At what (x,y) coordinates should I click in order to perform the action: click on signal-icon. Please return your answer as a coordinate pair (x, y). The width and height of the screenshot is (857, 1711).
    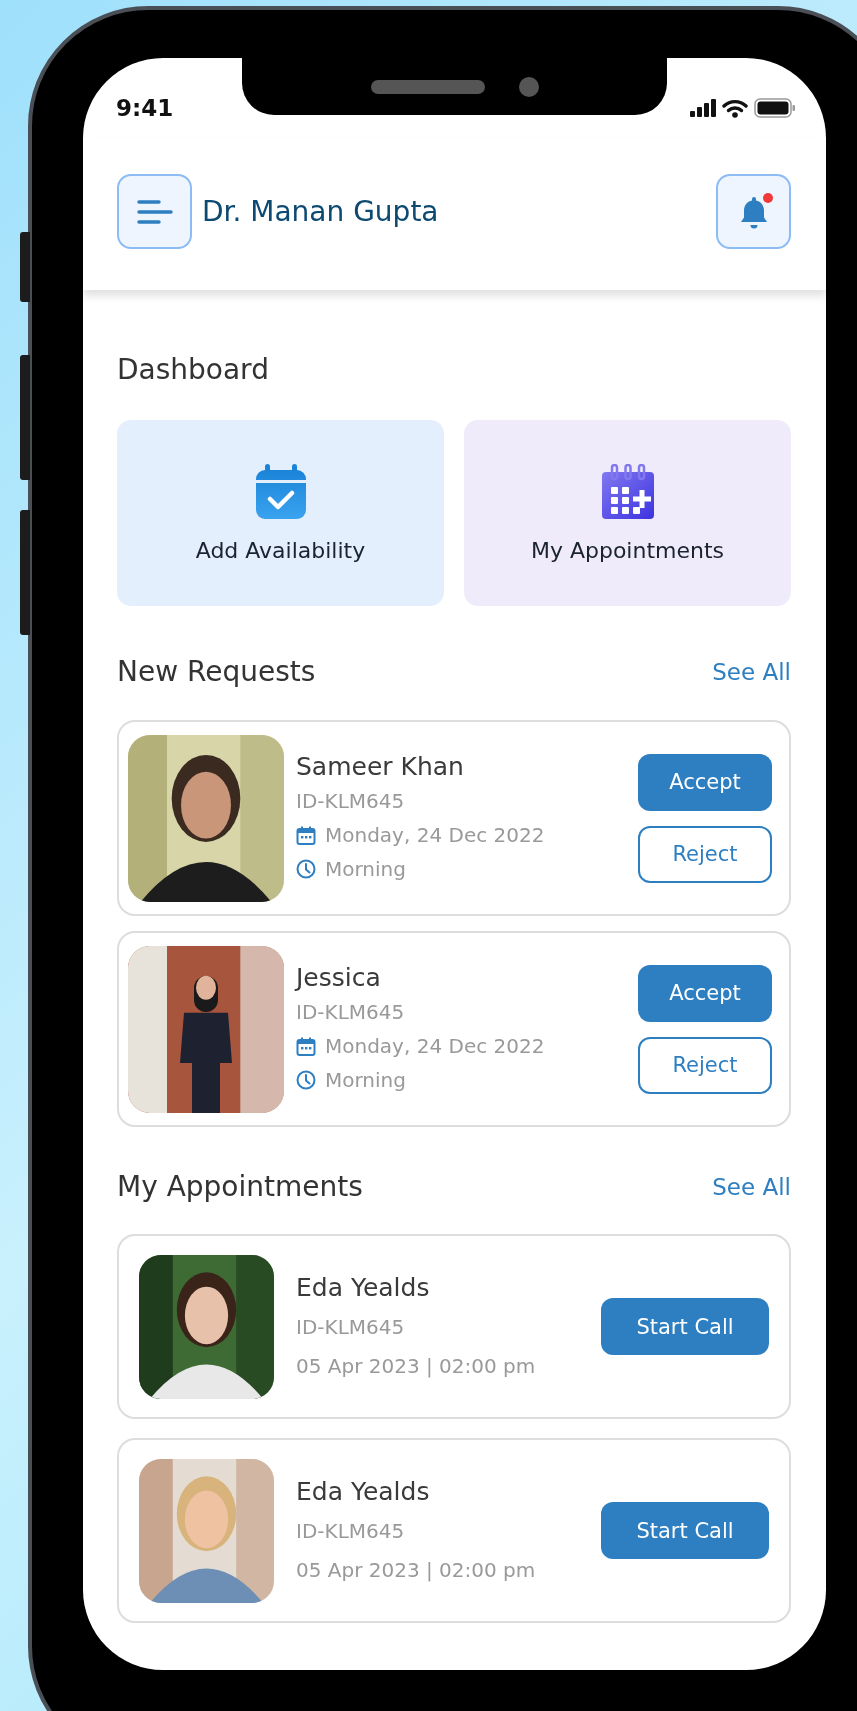
    Looking at the image, I should click on (703, 108).